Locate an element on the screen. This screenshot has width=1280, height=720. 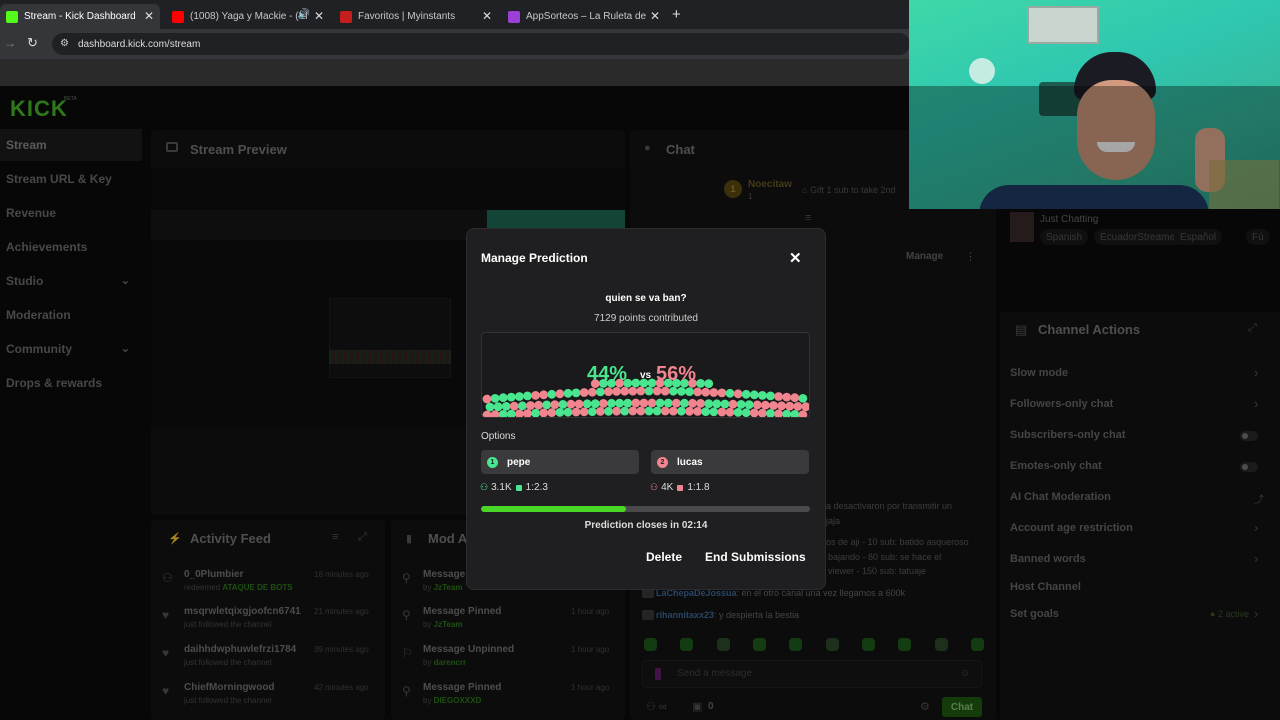
ratio-icon is located at coordinates (518, 487).